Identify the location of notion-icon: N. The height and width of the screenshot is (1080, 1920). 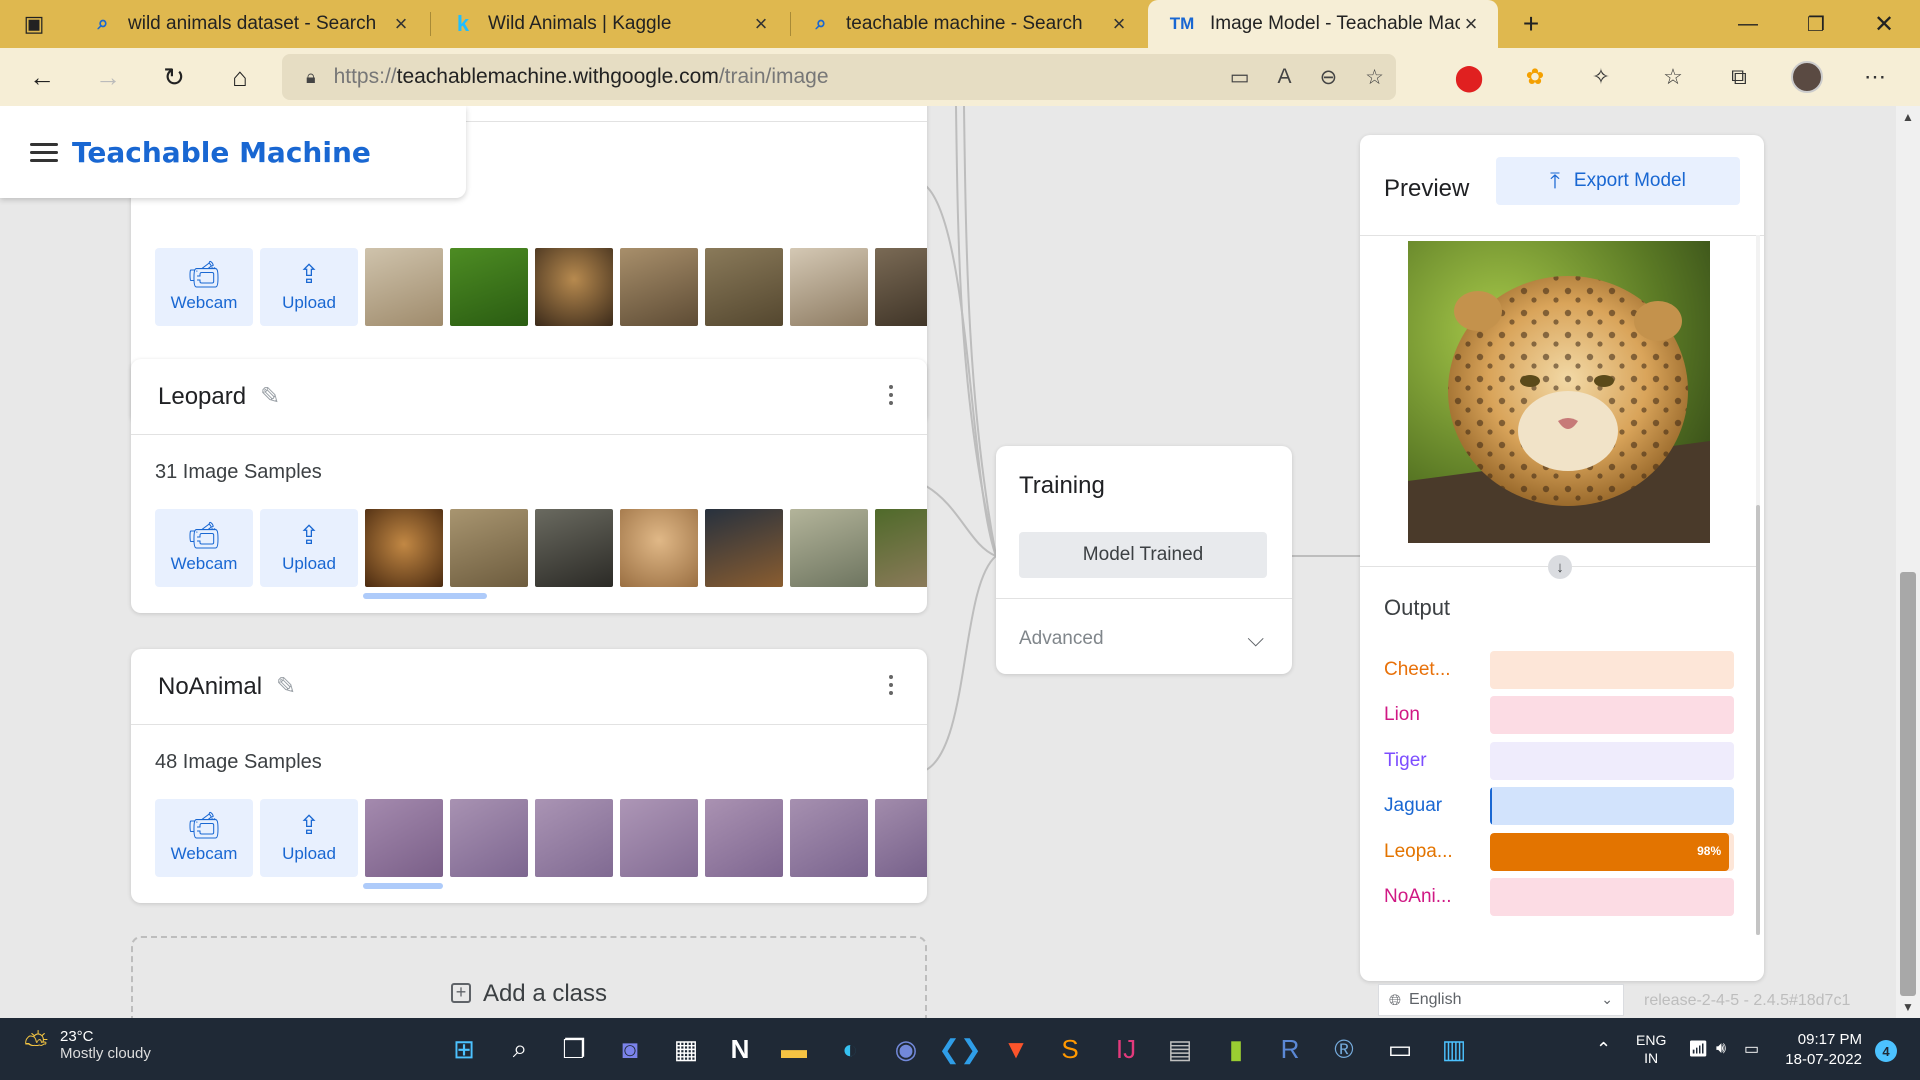
(740, 1049).